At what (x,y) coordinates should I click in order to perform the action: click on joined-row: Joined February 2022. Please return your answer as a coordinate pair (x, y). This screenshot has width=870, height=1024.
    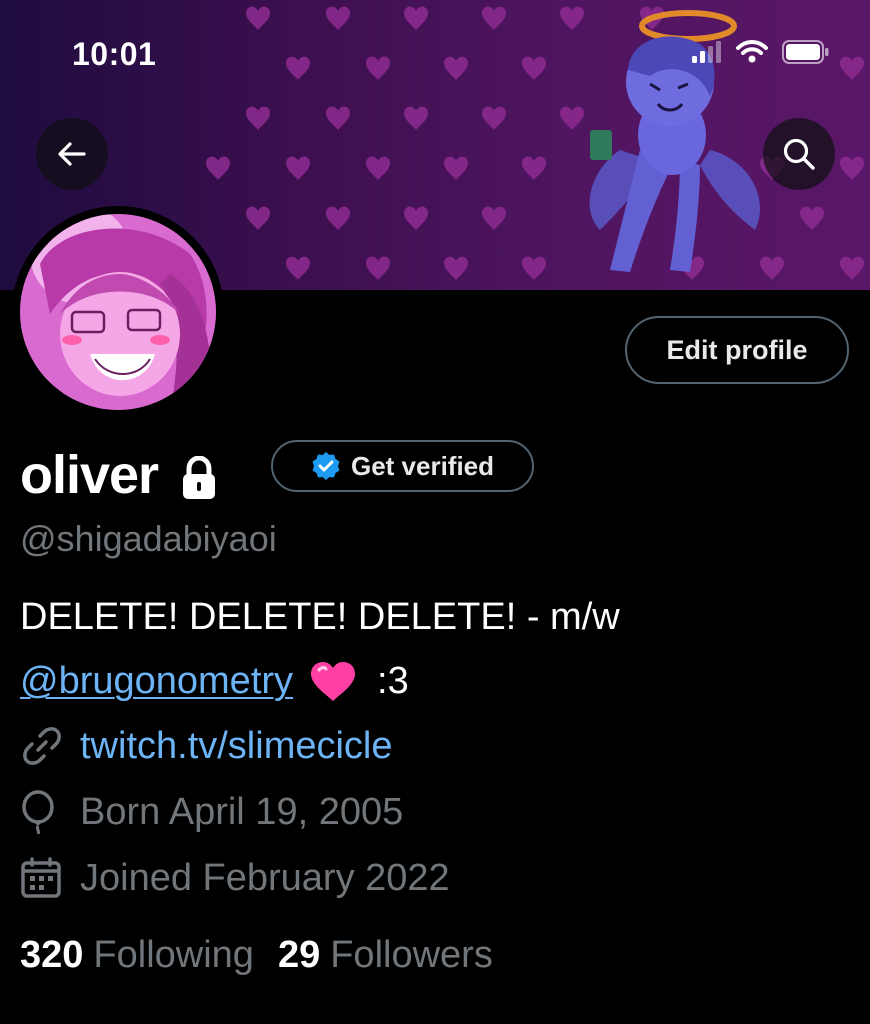
    Looking at the image, I should click on (235, 878).